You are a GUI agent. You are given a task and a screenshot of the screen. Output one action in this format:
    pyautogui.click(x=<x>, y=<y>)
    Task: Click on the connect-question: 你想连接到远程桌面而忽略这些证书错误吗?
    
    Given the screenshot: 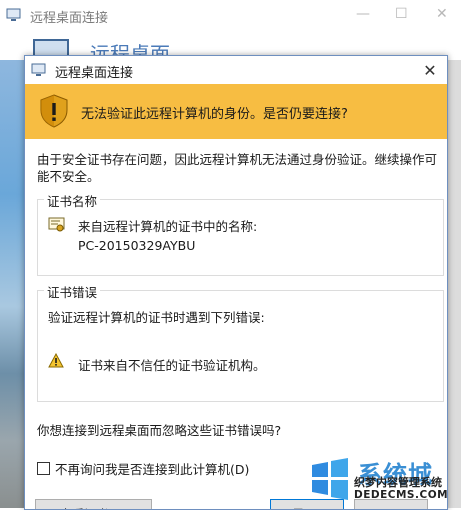 What is the action you would take?
    pyautogui.click(x=159, y=430)
    